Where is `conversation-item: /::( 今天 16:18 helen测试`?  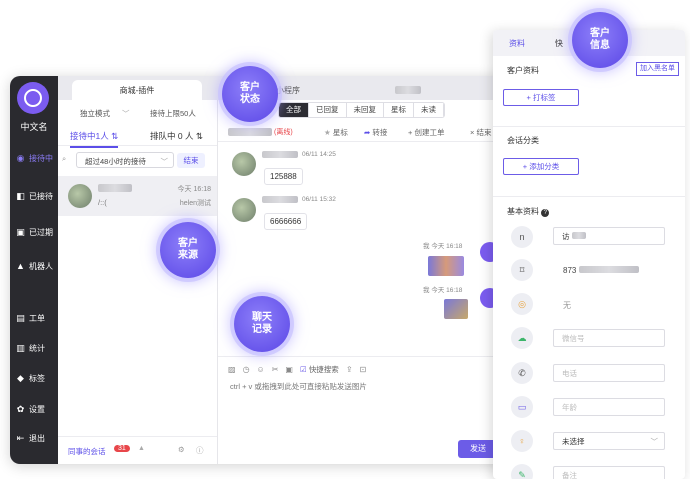 conversation-item: /::( 今天 16:18 helen测试 is located at coordinates (137, 196).